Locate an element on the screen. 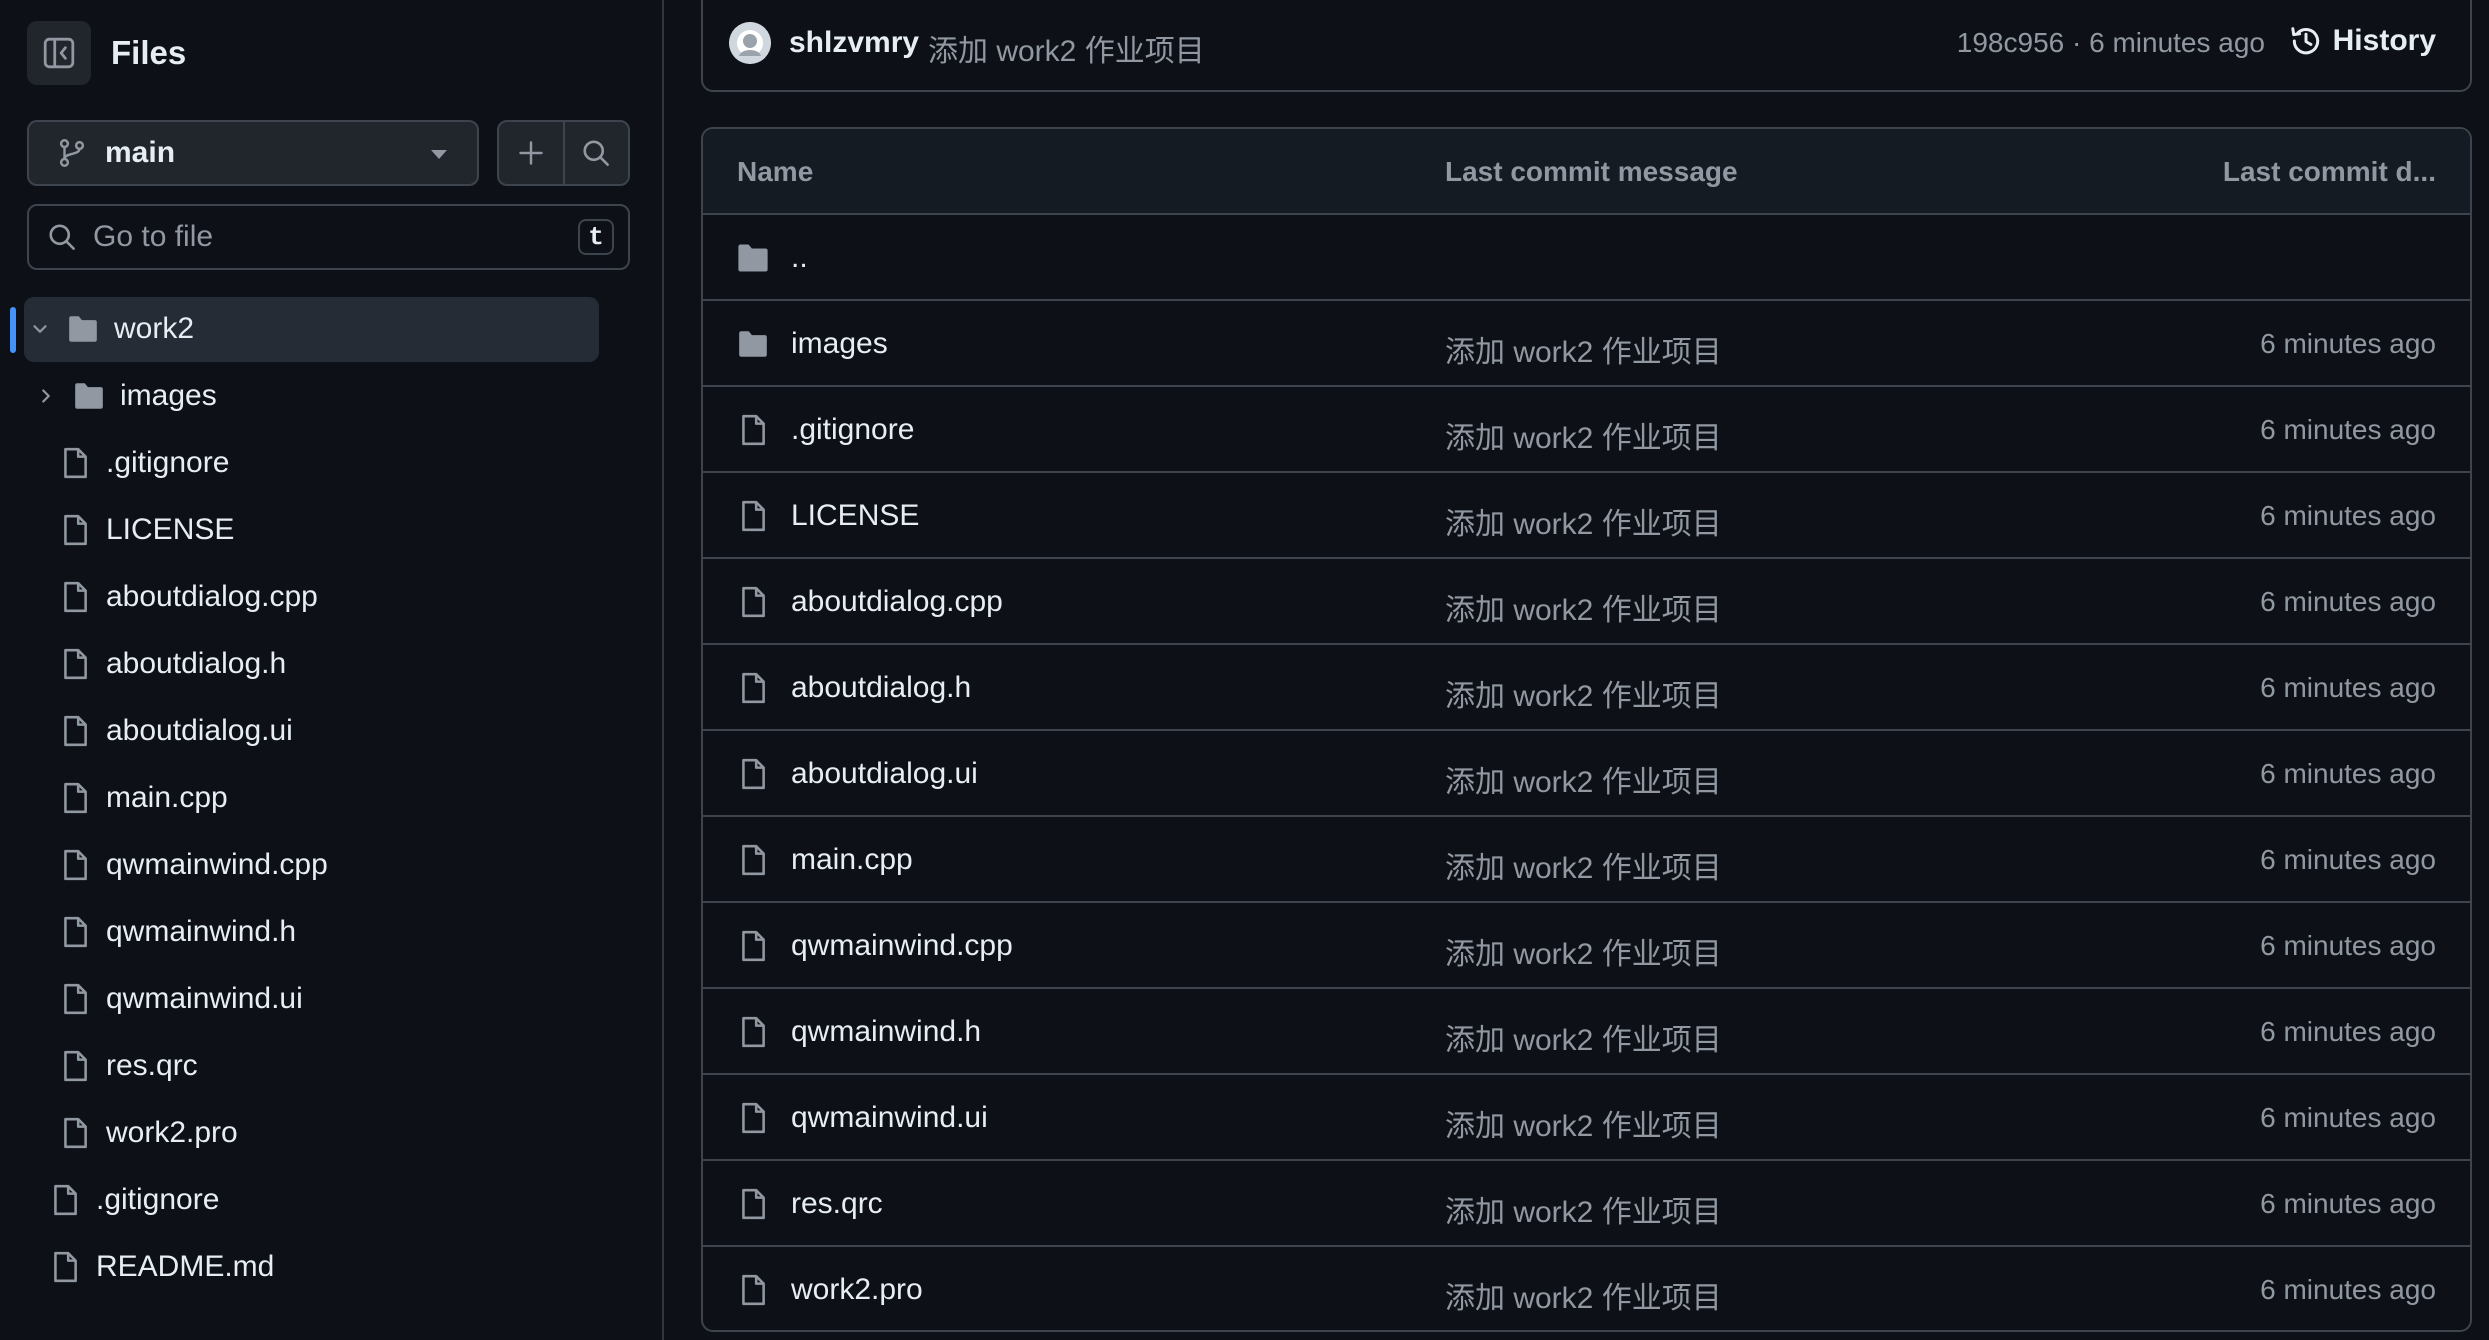 The image size is (2489, 1340). table-row: qwmainwind.ui 添加 work2 作业项目 6 minutes ago is located at coordinates (1586, 1118).